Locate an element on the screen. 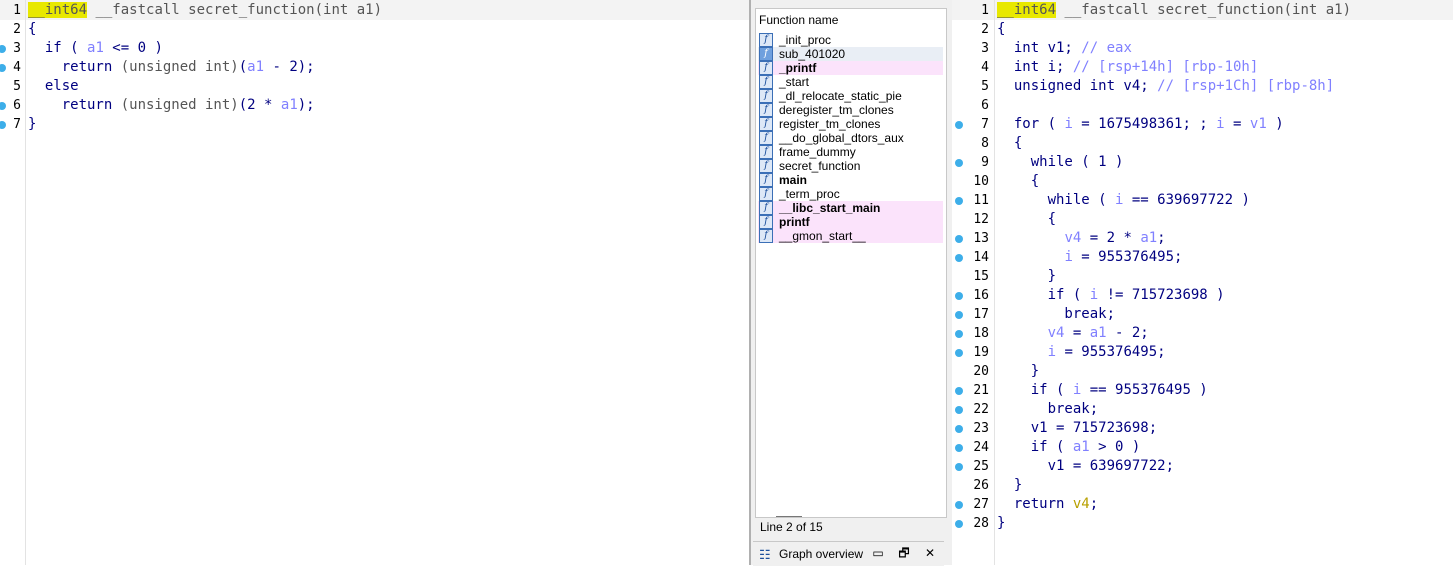 The height and width of the screenshot is (566, 1453). function-row: f __libc_start_main is located at coordinates (850, 208).